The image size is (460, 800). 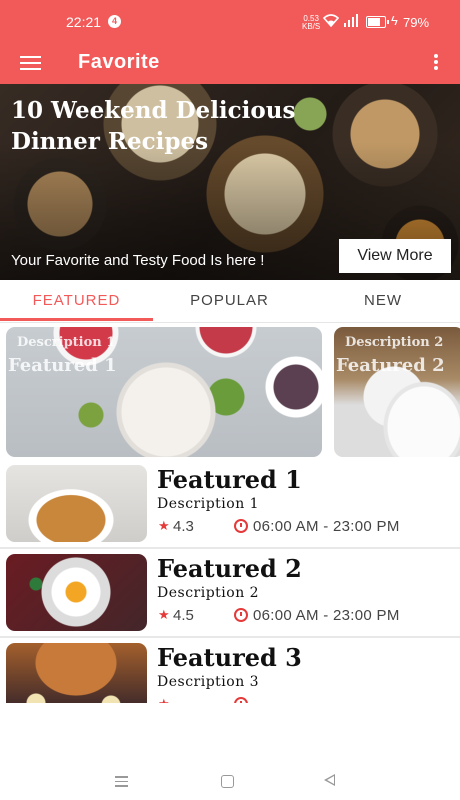 What do you see at coordinates (390, 365) in the screenshot?
I see `card-title: Featured 2` at bounding box center [390, 365].